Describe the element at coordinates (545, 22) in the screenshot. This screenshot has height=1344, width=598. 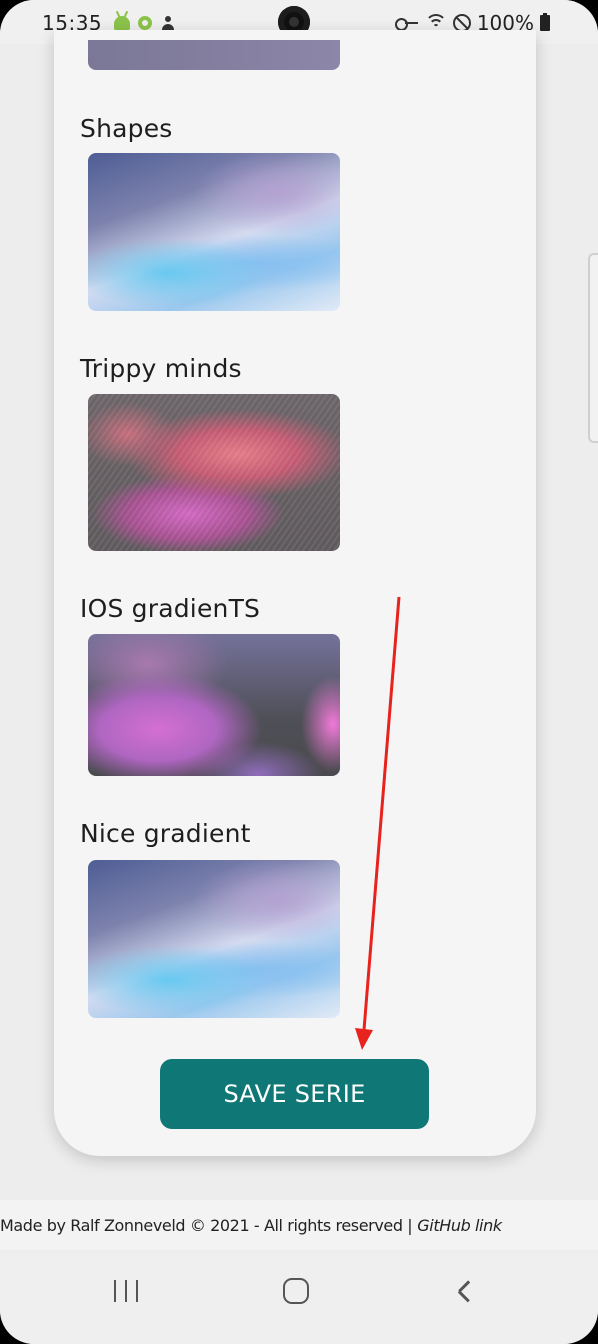
I see `battery-icon` at that location.